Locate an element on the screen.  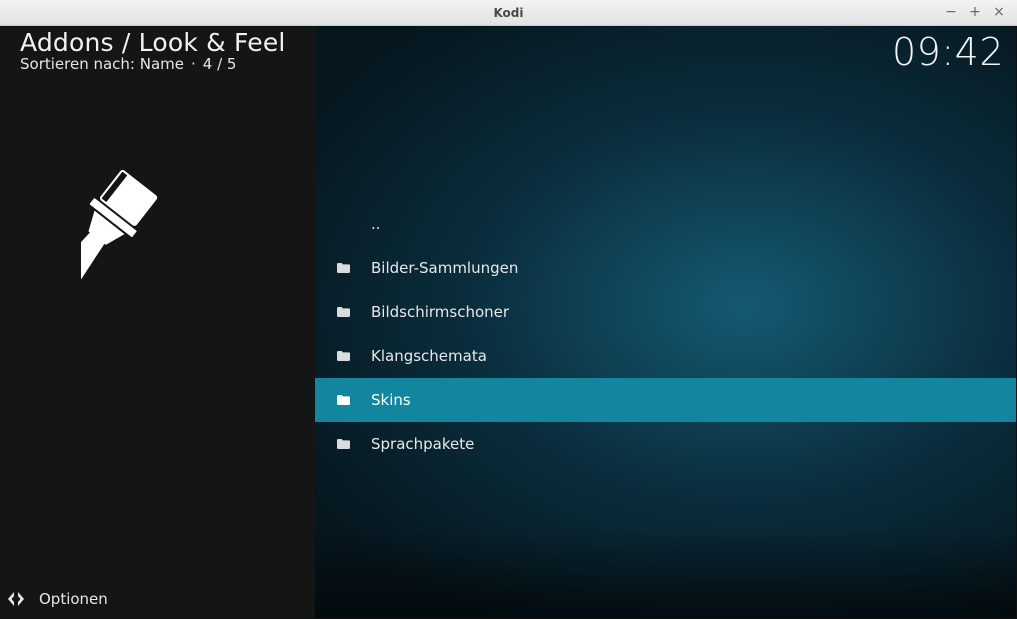
list-item-parent: .. is located at coordinates (665, 224).